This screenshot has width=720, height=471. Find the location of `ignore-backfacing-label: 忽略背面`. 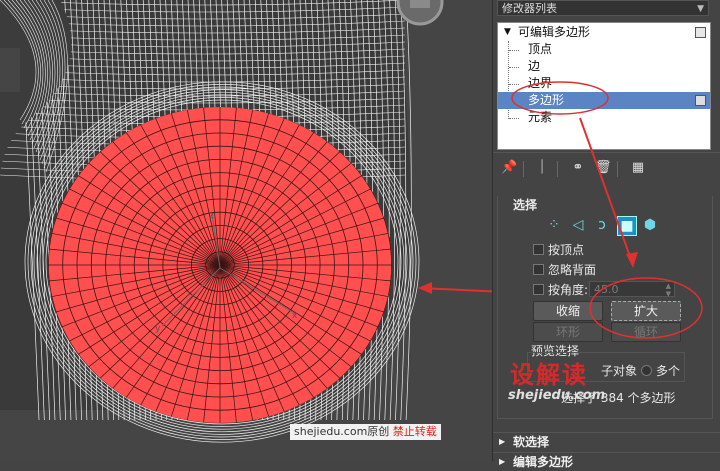

ignore-backfacing-label: 忽略背面 is located at coordinates (572, 270).